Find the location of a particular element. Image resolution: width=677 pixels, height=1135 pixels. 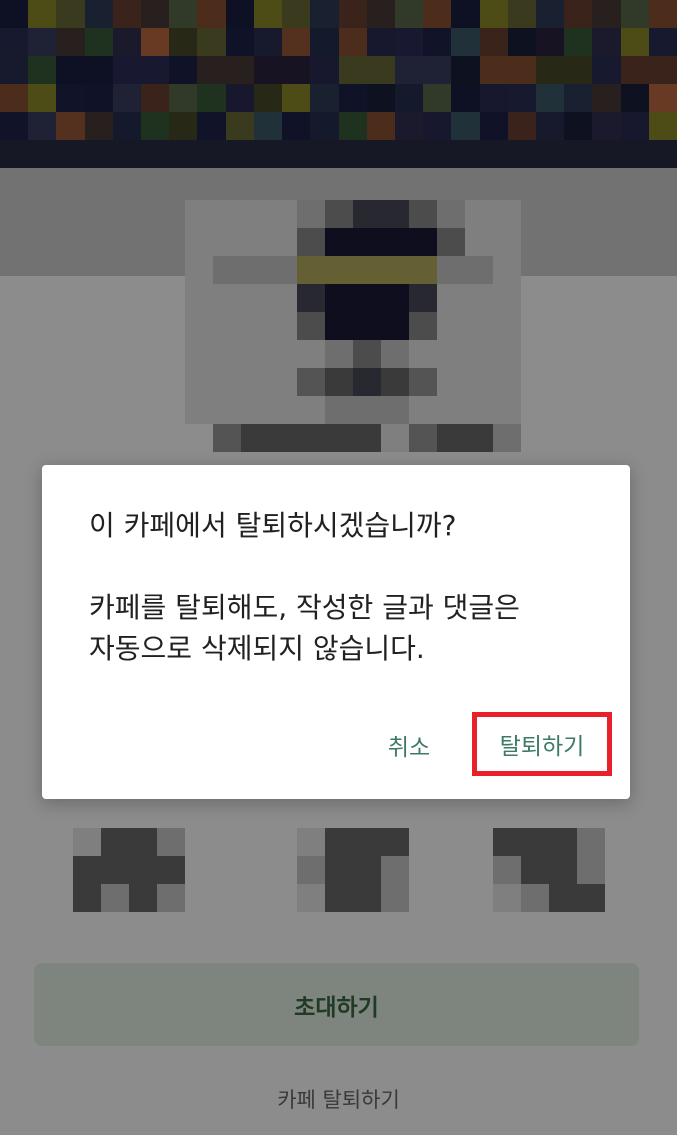

dialog-title: 이 카페에서 탈퇴하시겠습니까? is located at coordinates (273, 525).